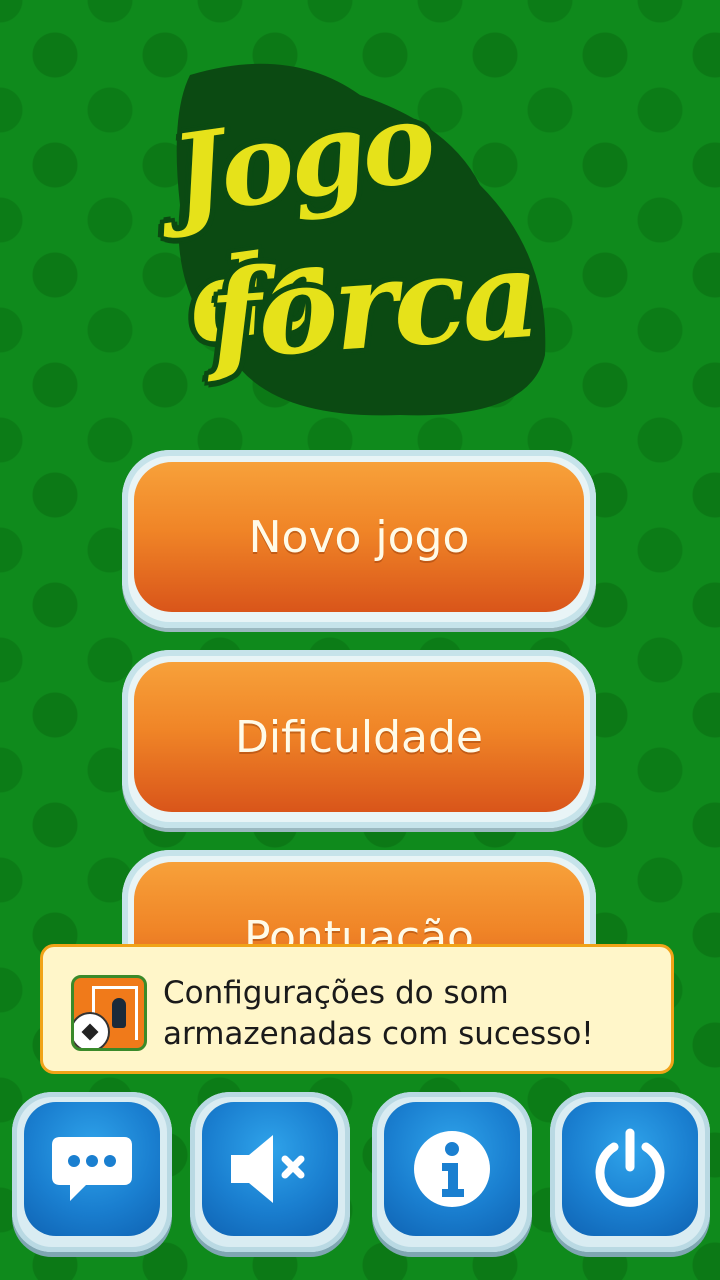 The width and height of the screenshot is (720, 1280). I want to click on info-button, so click(452, 1172).